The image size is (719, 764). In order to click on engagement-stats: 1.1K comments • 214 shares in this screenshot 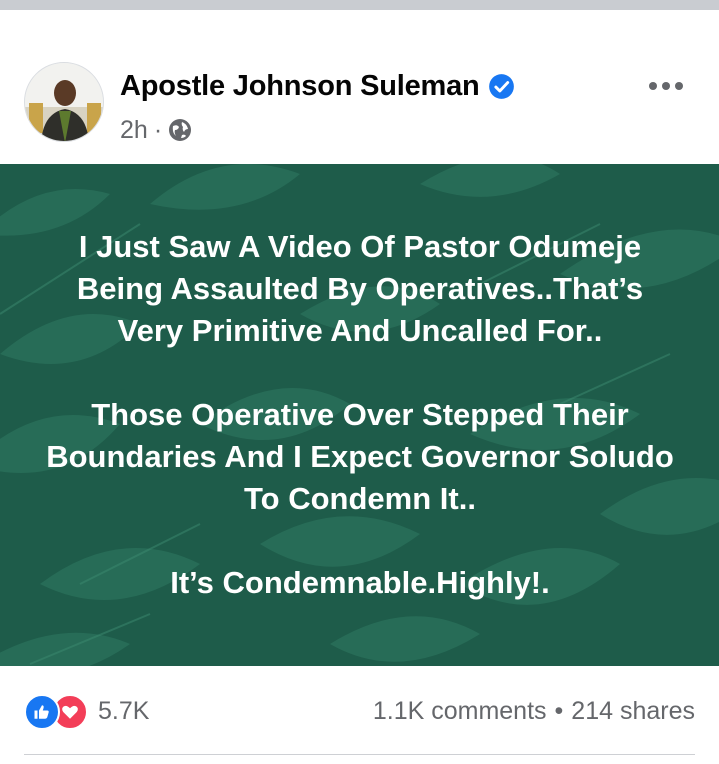, I will do `click(534, 711)`.